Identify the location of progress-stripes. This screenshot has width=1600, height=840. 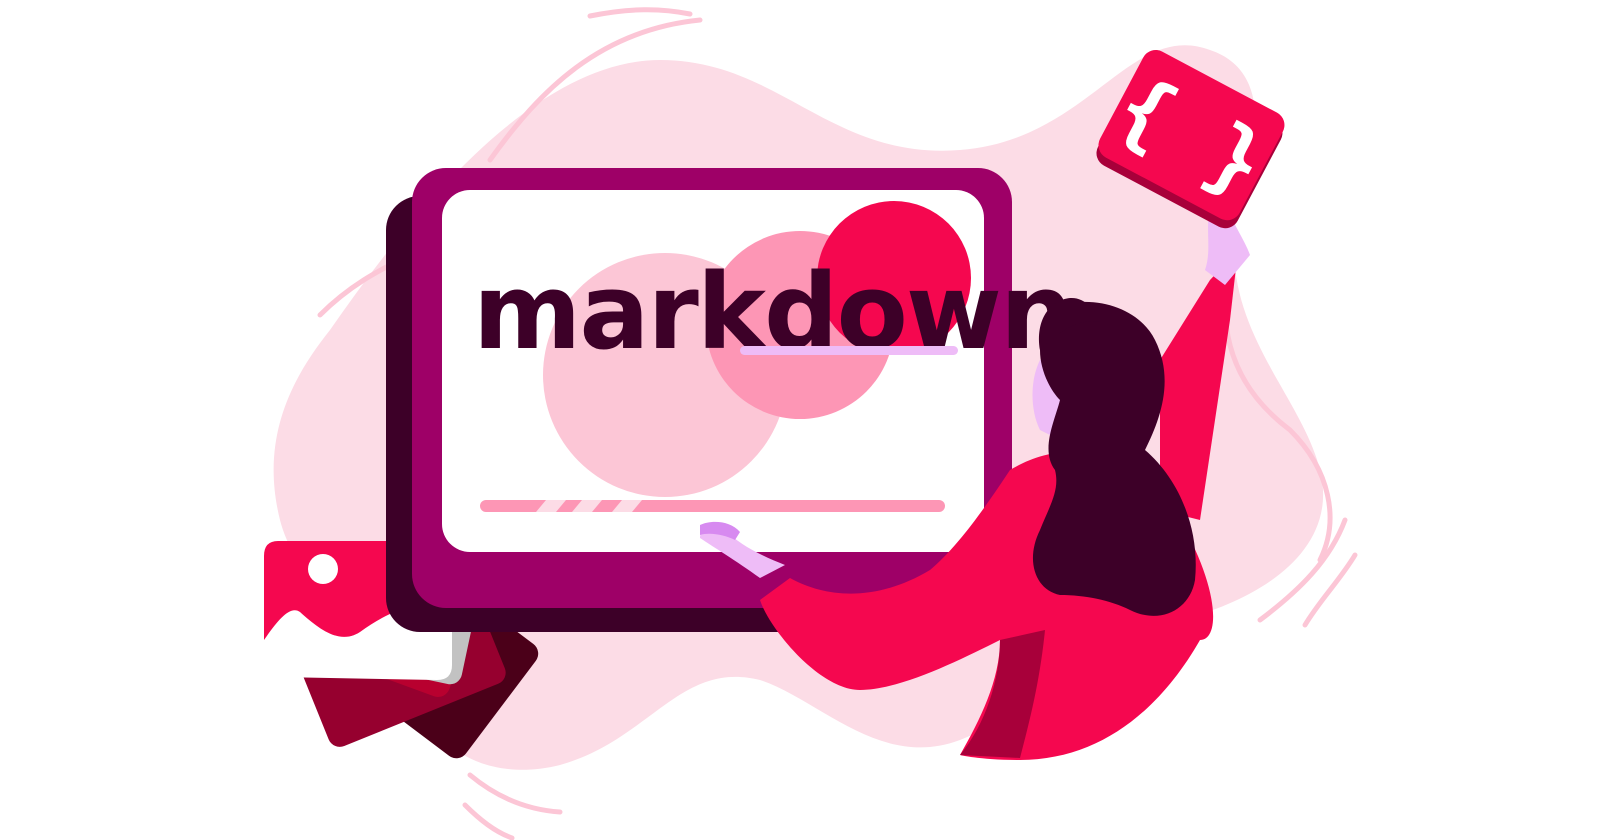
(589, 506).